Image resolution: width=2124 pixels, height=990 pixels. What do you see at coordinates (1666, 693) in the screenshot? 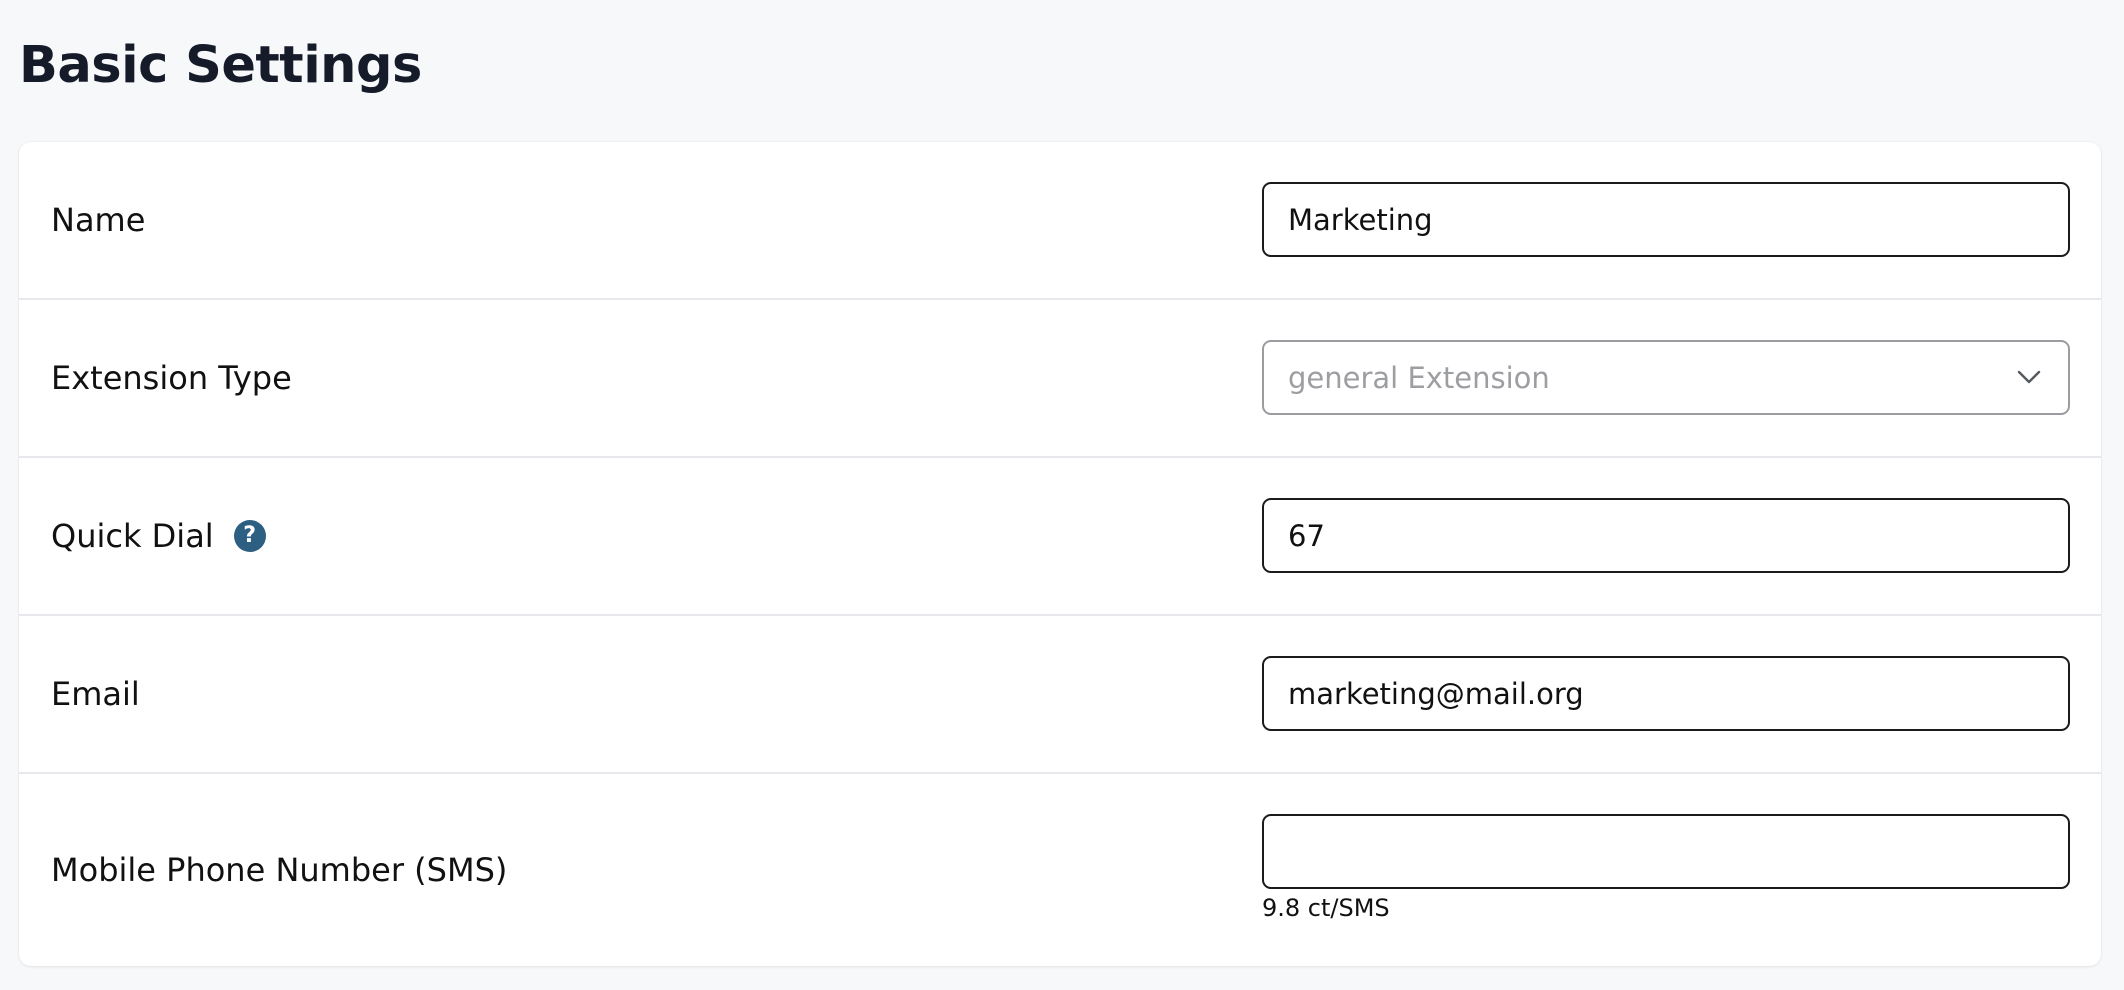
I see `email-input` at bounding box center [1666, 693].